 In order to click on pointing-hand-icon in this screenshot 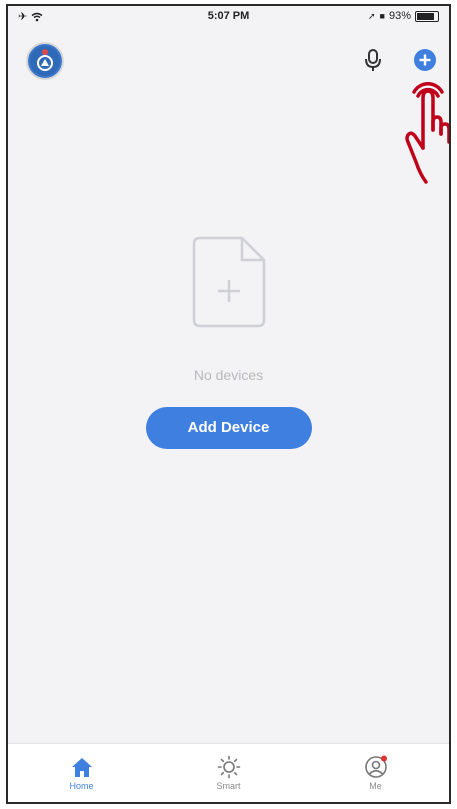, I will do `click(425, 136)`.